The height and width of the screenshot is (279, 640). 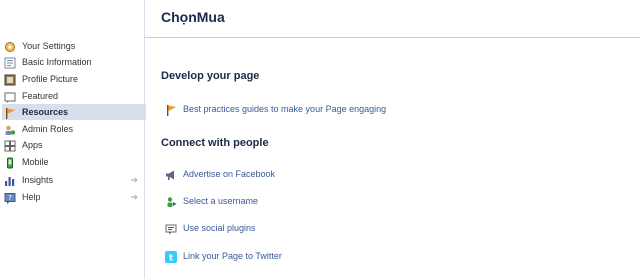 I want to click on sidebar-item-admin-roles: Admin Roles, so click(x=74, y=129).